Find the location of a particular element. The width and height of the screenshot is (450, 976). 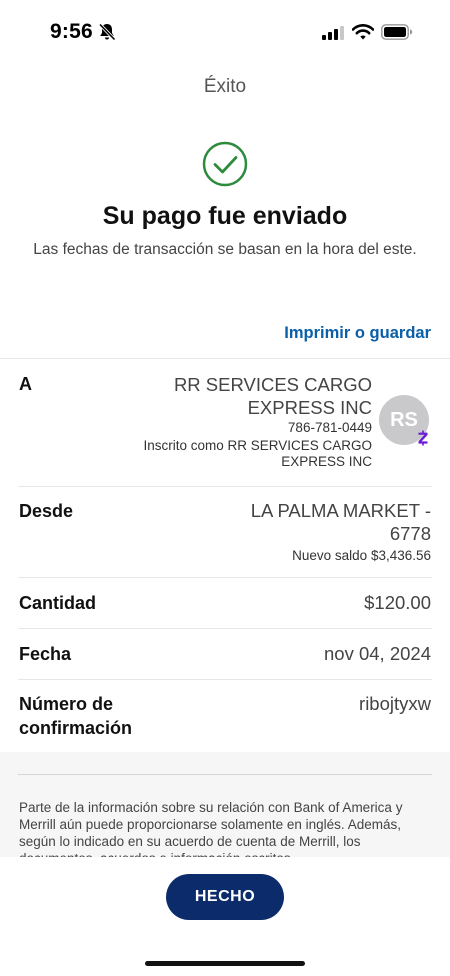

from-account: LA PALMA MARKET - 6778 is located at coordinates (340, 522).